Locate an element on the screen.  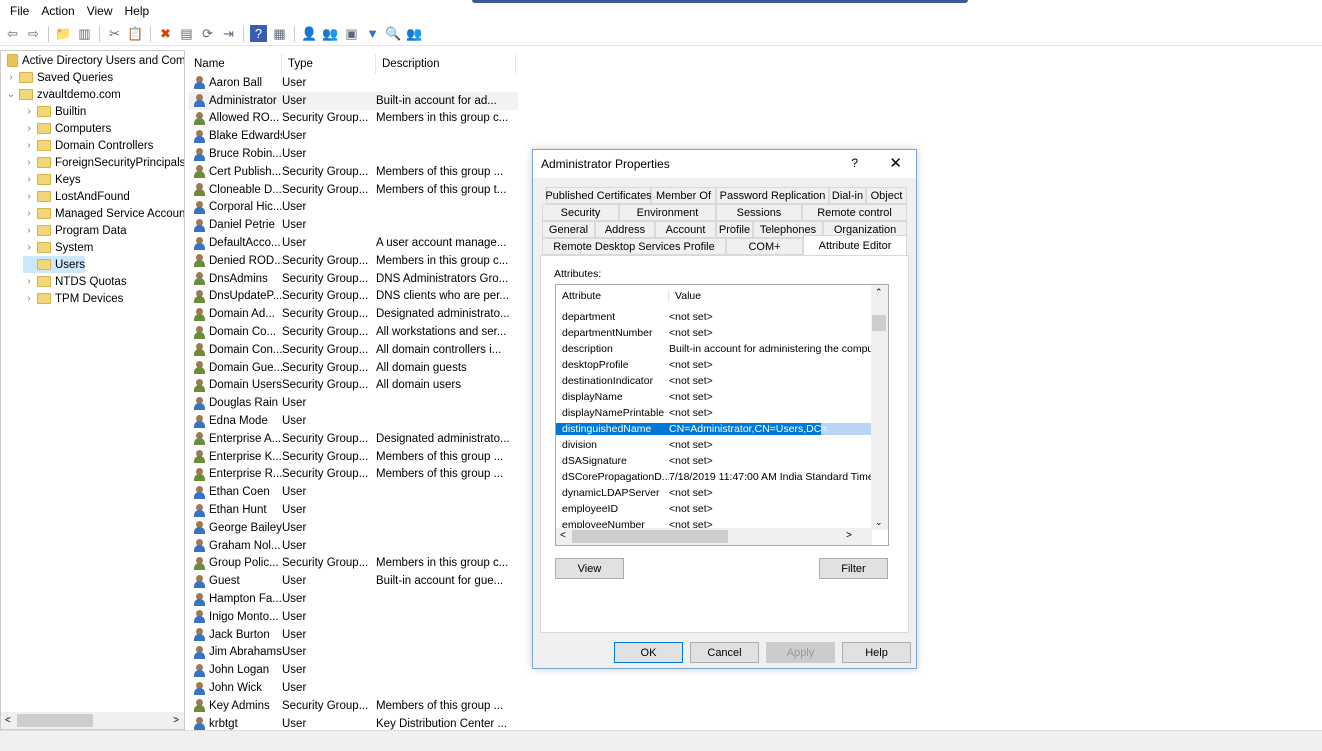
list-row: Jim Abrahams User is located at coordinates (353, 653).